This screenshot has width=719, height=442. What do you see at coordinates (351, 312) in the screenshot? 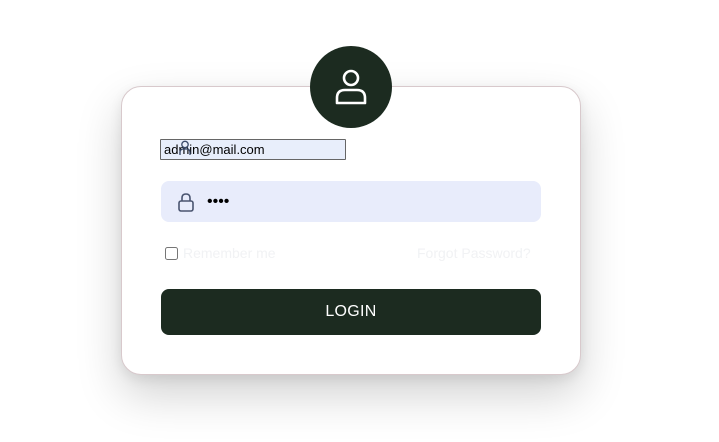
I see `login-button: LOGIN` at bounding box center [351, 312].